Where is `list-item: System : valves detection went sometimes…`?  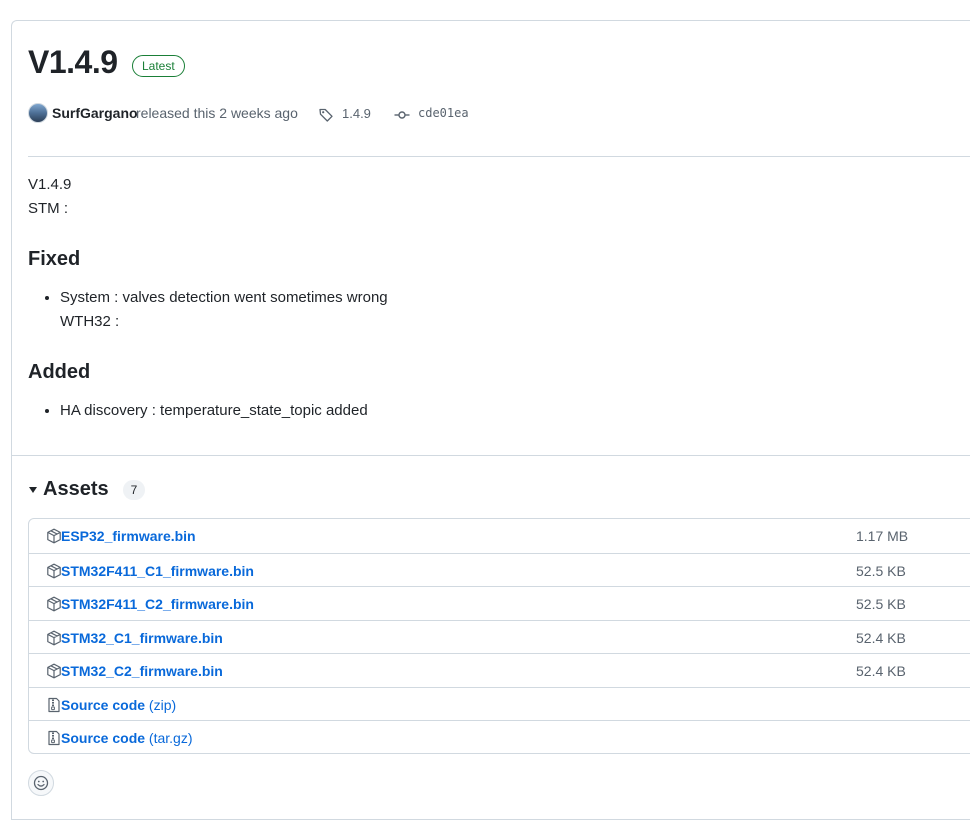
list-item: System : valves detection went sometimes… is located at coordinates (224, 310).